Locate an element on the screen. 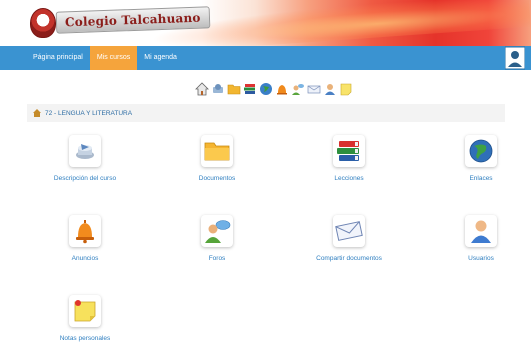  tool-label: Enlaces is located at coordinates (481, 178).